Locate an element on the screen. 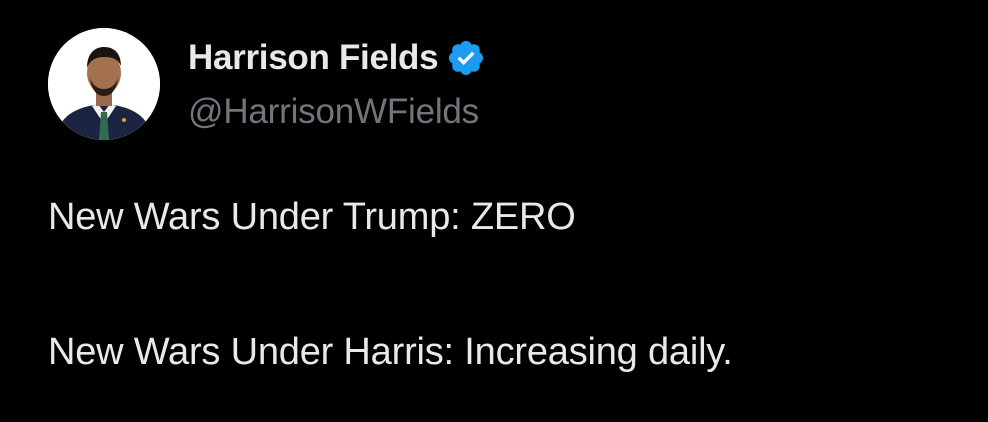  display-name: Harrison Fields is located at coordinates (313, 58).